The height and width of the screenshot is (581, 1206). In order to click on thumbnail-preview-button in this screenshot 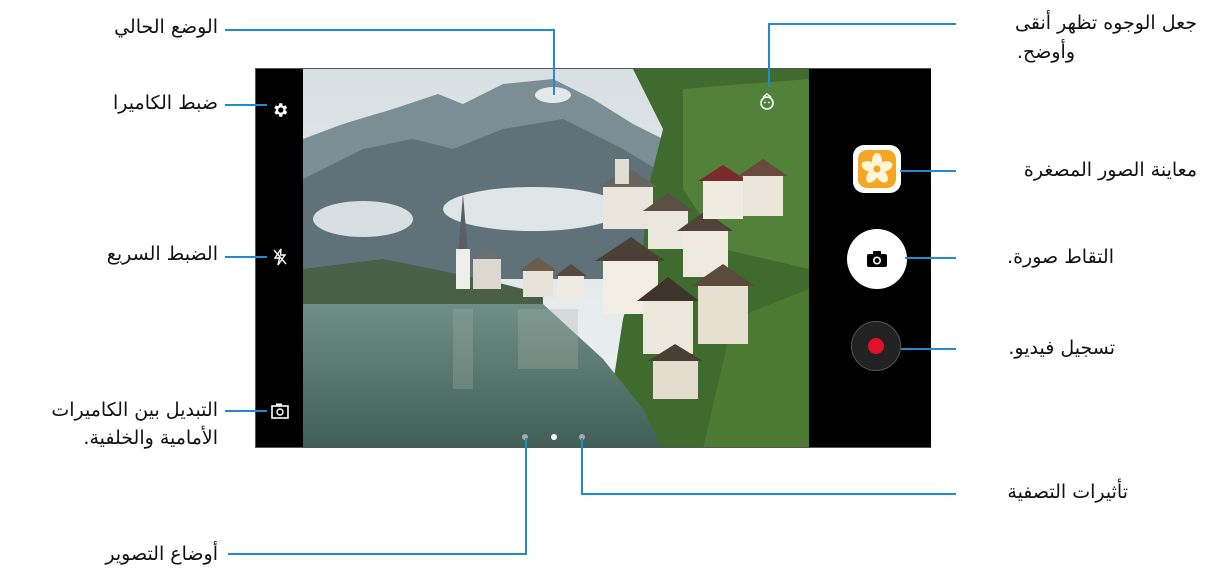, I will do `click(877, 169)`.